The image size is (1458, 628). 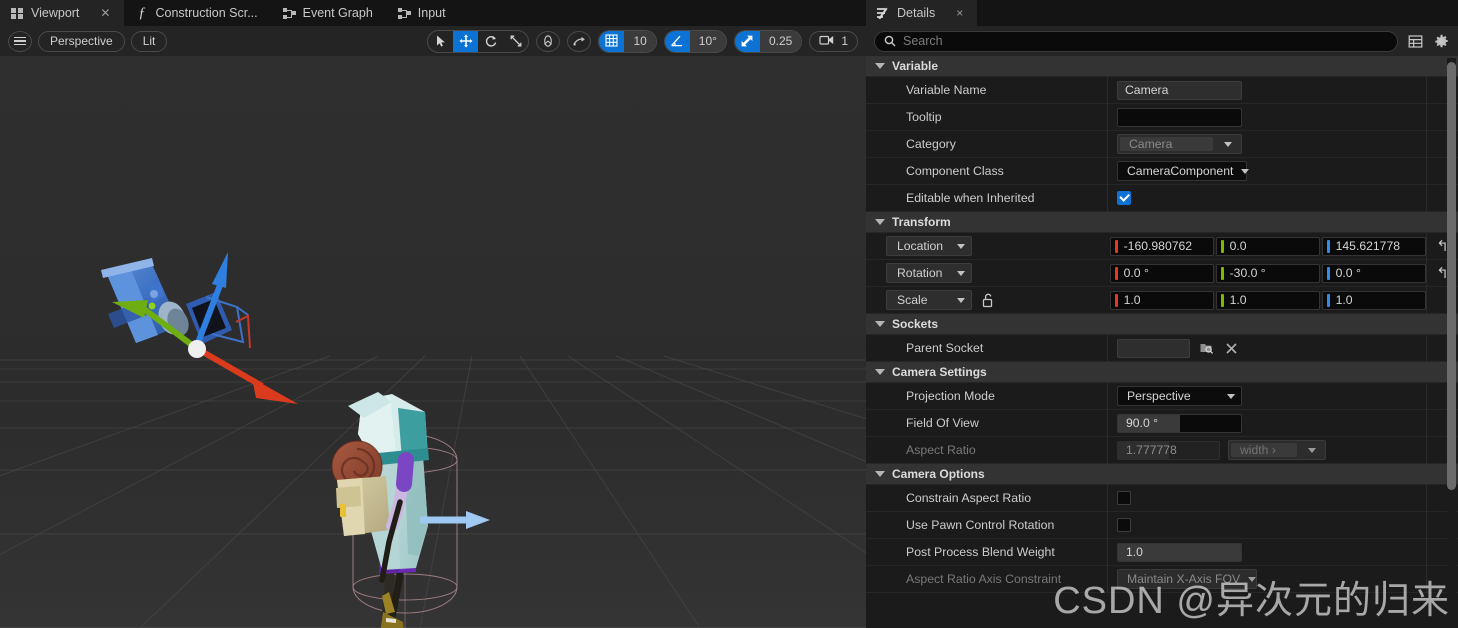 I want to click on field-of-view-slider: 90.0 °, so click(x=1179, y=423).